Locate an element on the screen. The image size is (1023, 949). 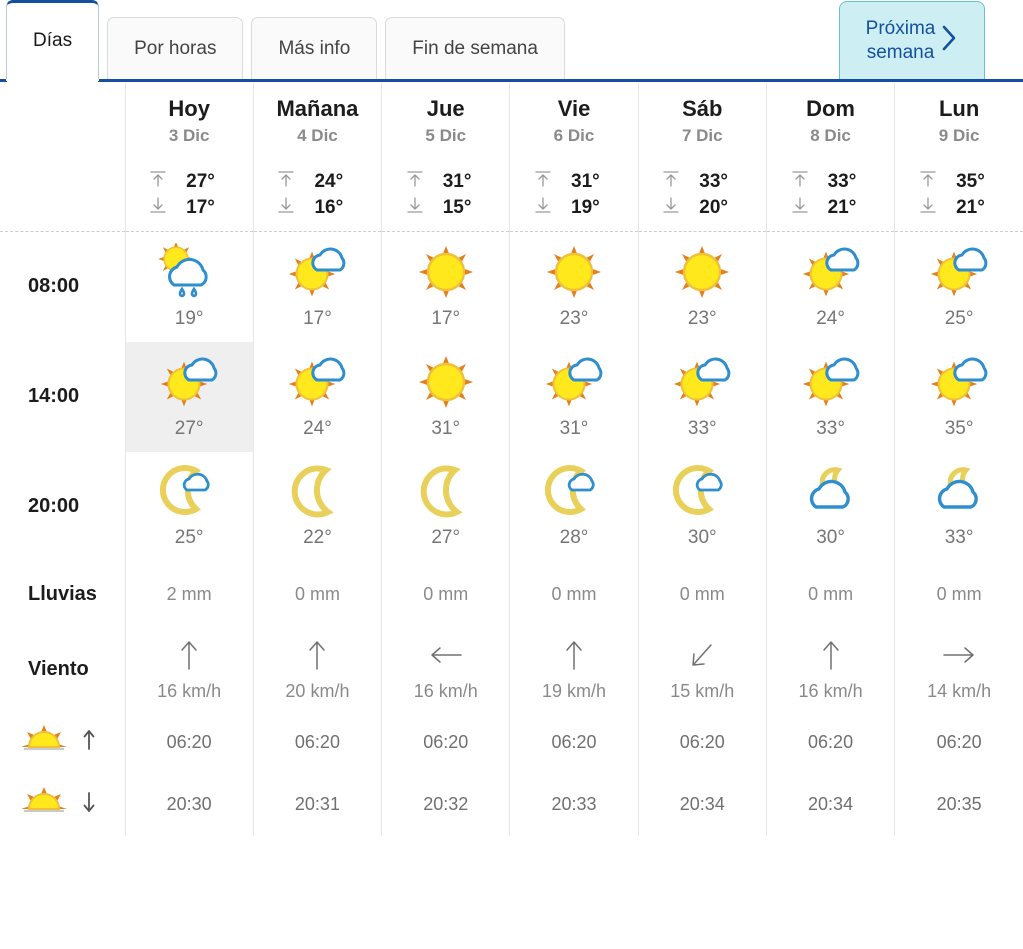
hour-row-1400: 14:00 27° 24° 31° 31° 33° 33° 35° is located at coordinates (511, 396).